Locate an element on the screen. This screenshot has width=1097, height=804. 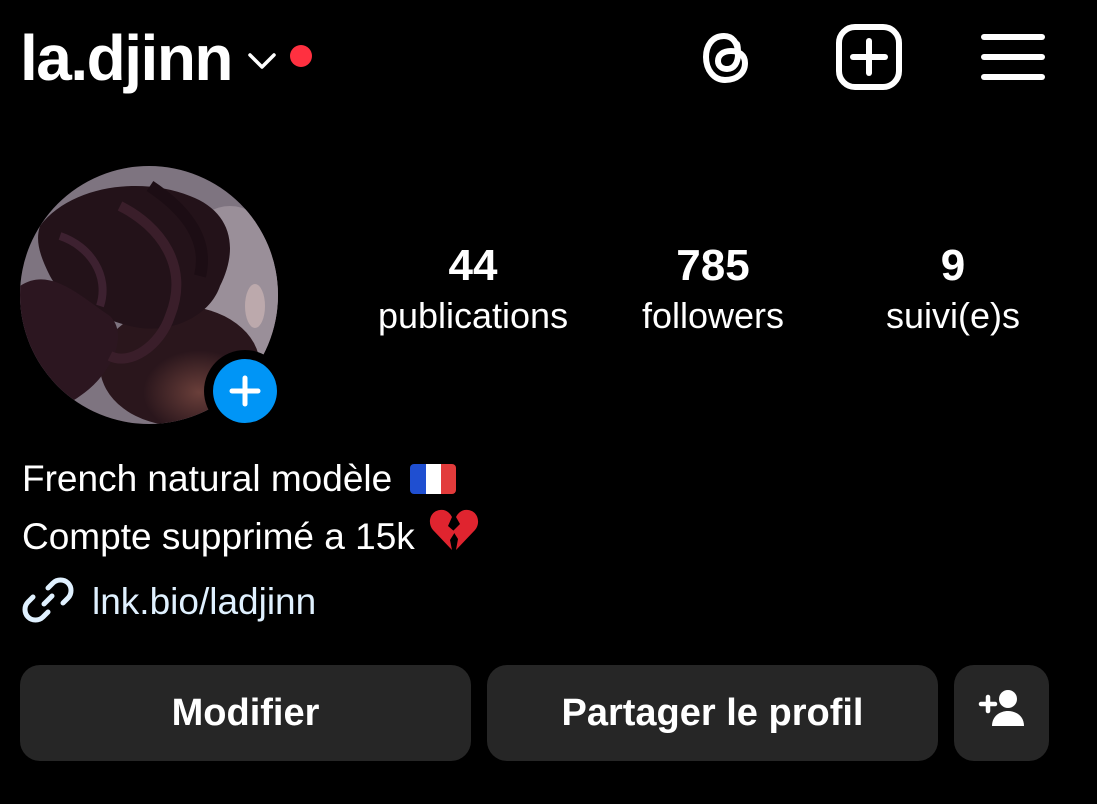
chevron-down-icon is located at coordinates (262, 61).